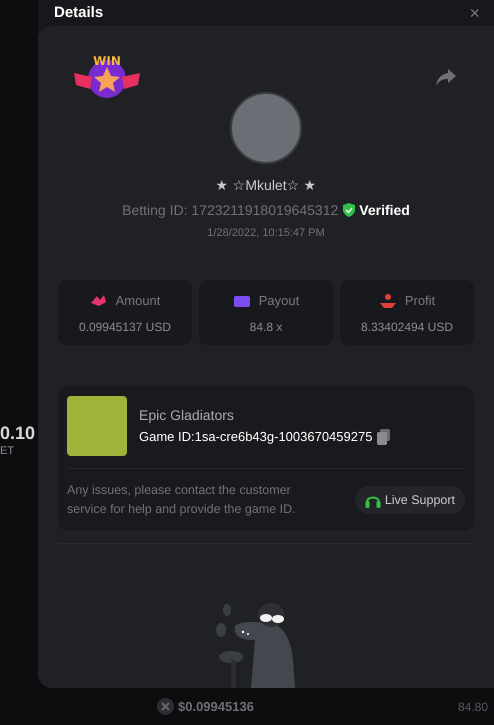  What do you see at coordinates (138, 301) in the screenshot?
I see `stat-label: Amount` at bounding box center [138, 301].